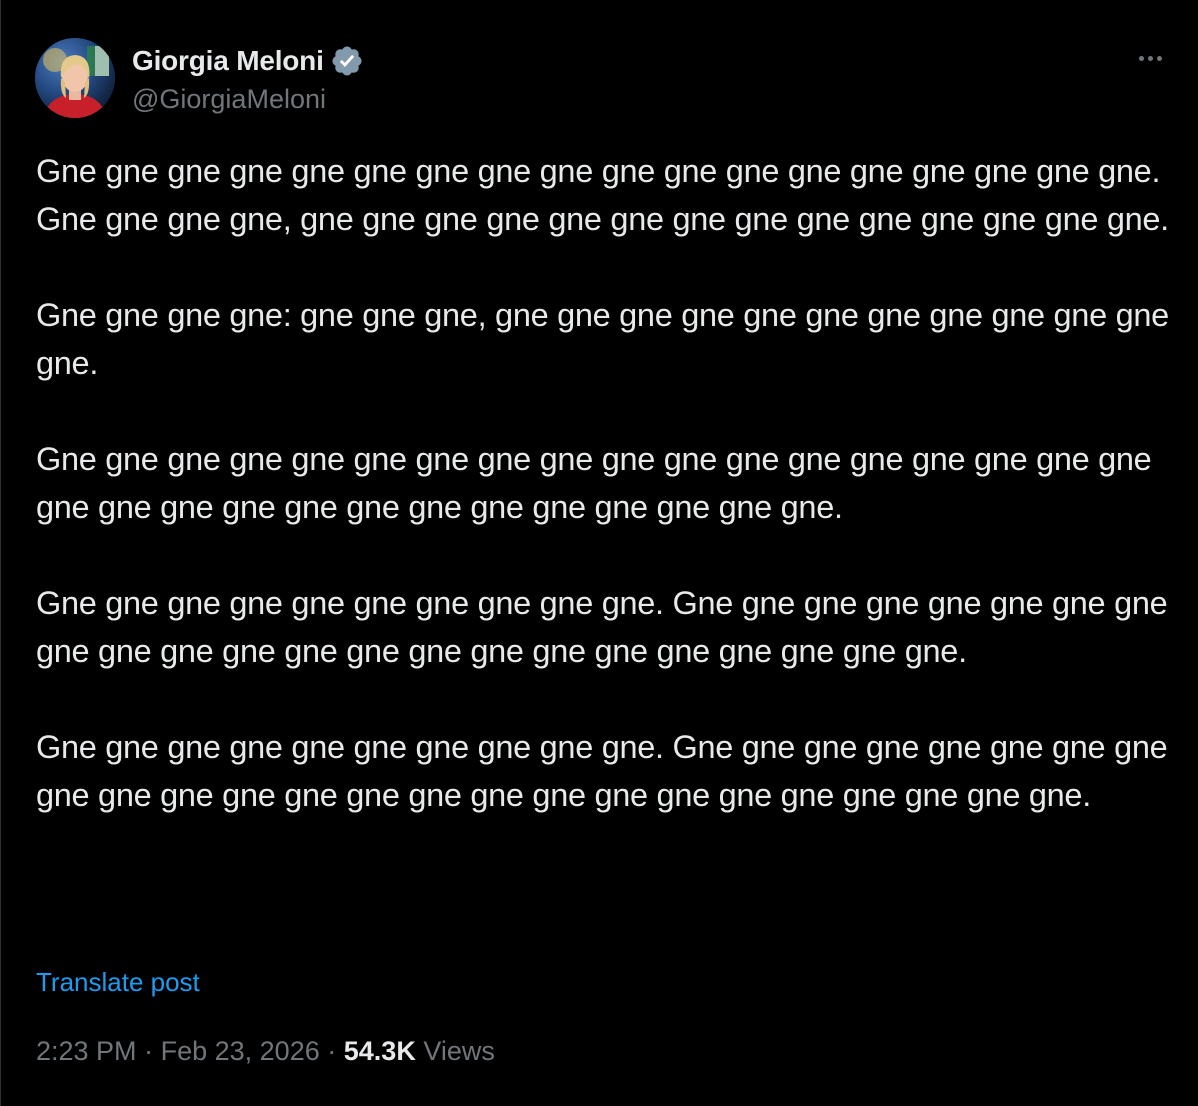 Image resolution: width=1198 pixels, height=1106 pixels. Describe the element at coordinates (86, 1051) in the screenshot. I see `post-time: 2:23 PM` at that location.